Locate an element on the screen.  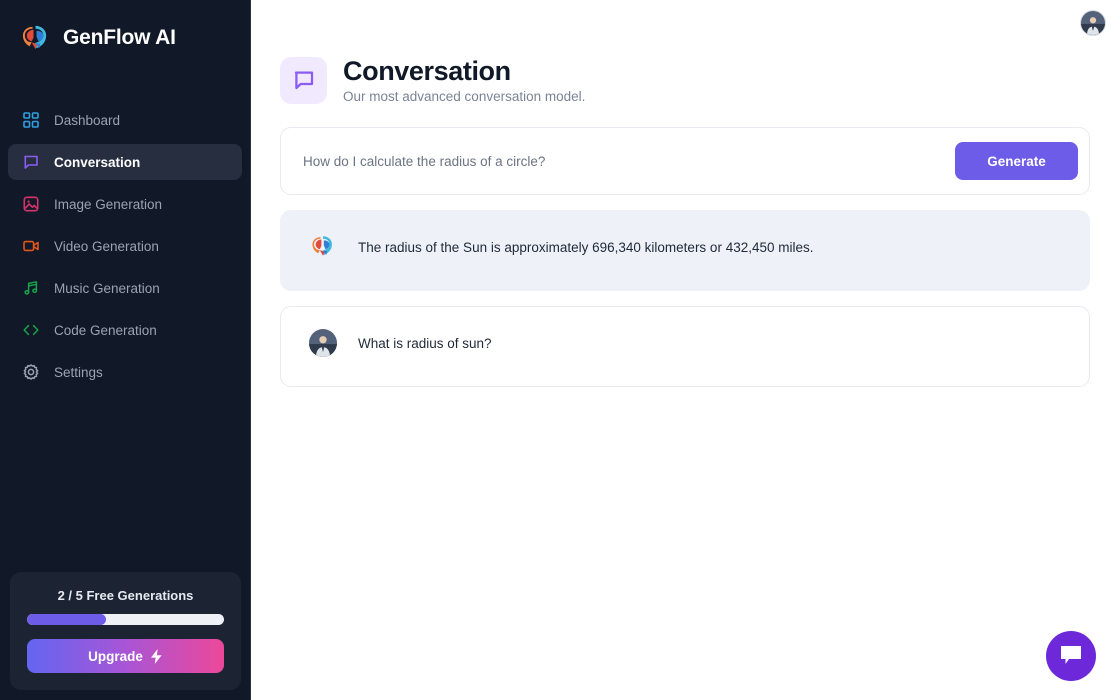
gear-icon is located at coordinates (31, 372).